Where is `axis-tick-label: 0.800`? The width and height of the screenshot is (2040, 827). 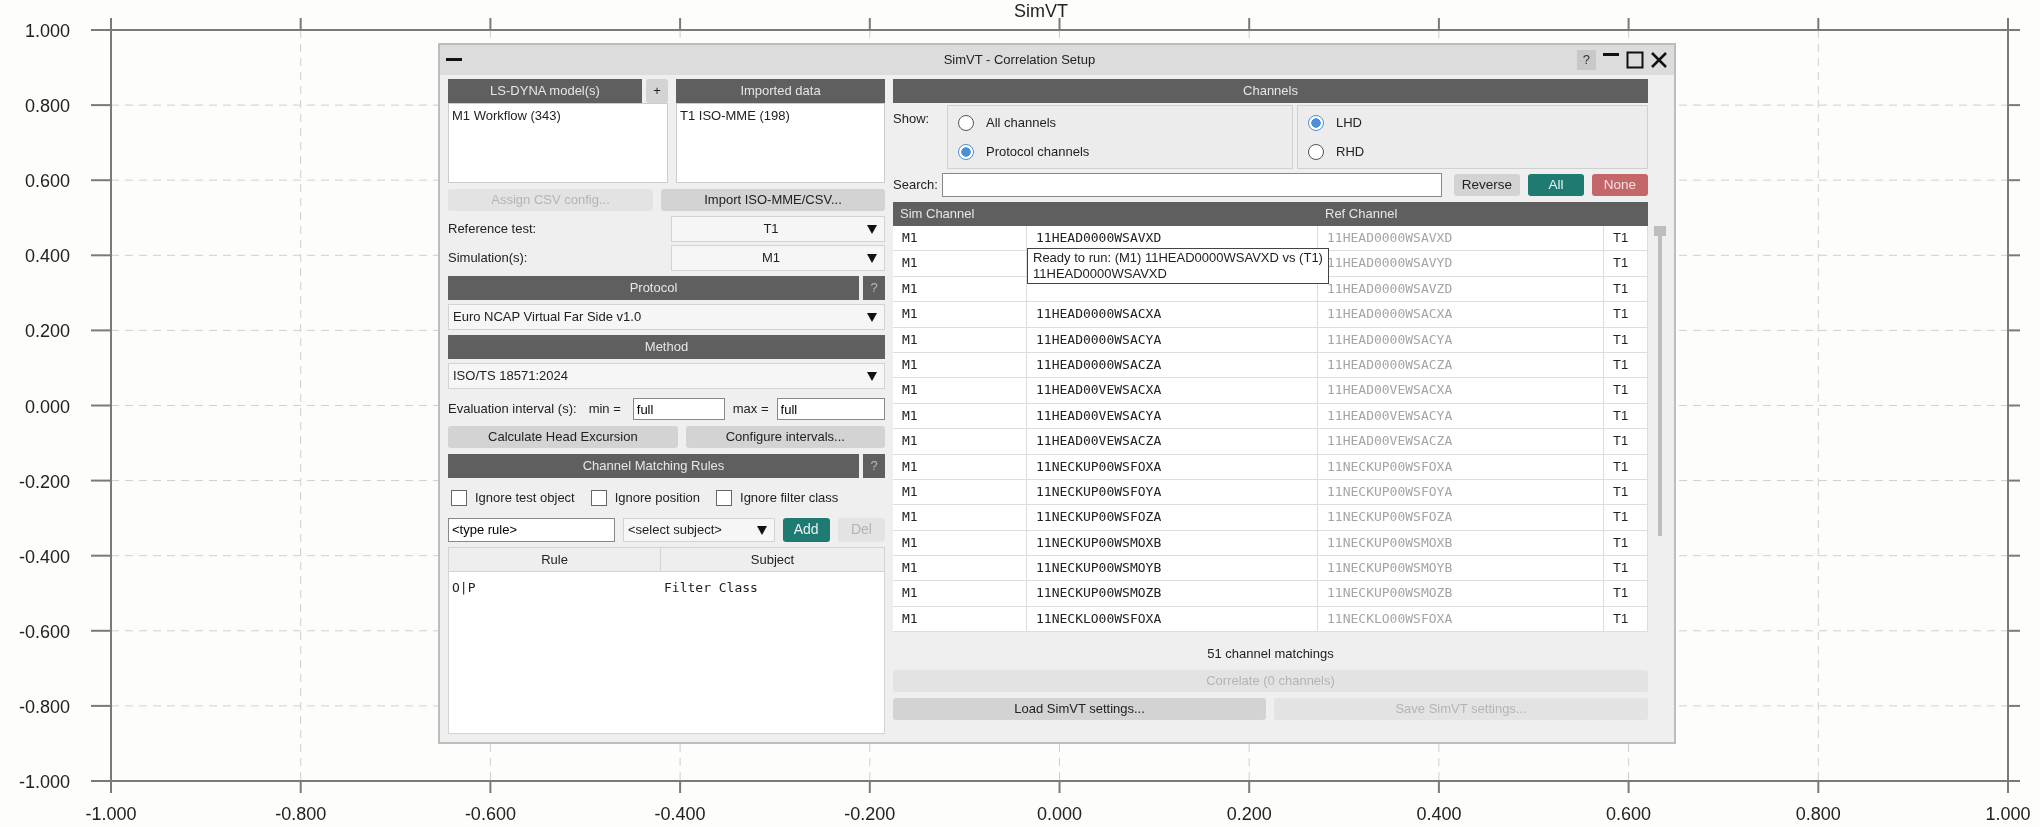
axis-tick-label: 0.800 is located at coordinates (47, 106).